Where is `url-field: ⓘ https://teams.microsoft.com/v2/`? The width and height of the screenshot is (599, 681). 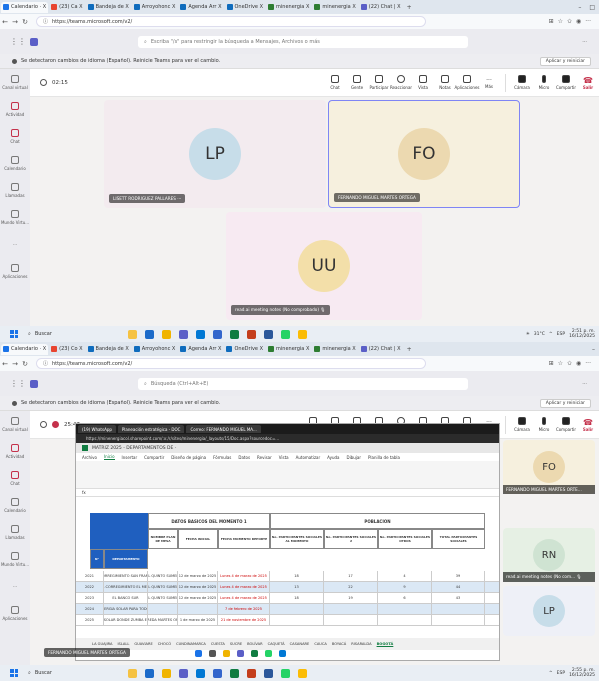
url-field: ⓘ https://teams.microsoft.com/v2/ is located at coordinates (231, 21).